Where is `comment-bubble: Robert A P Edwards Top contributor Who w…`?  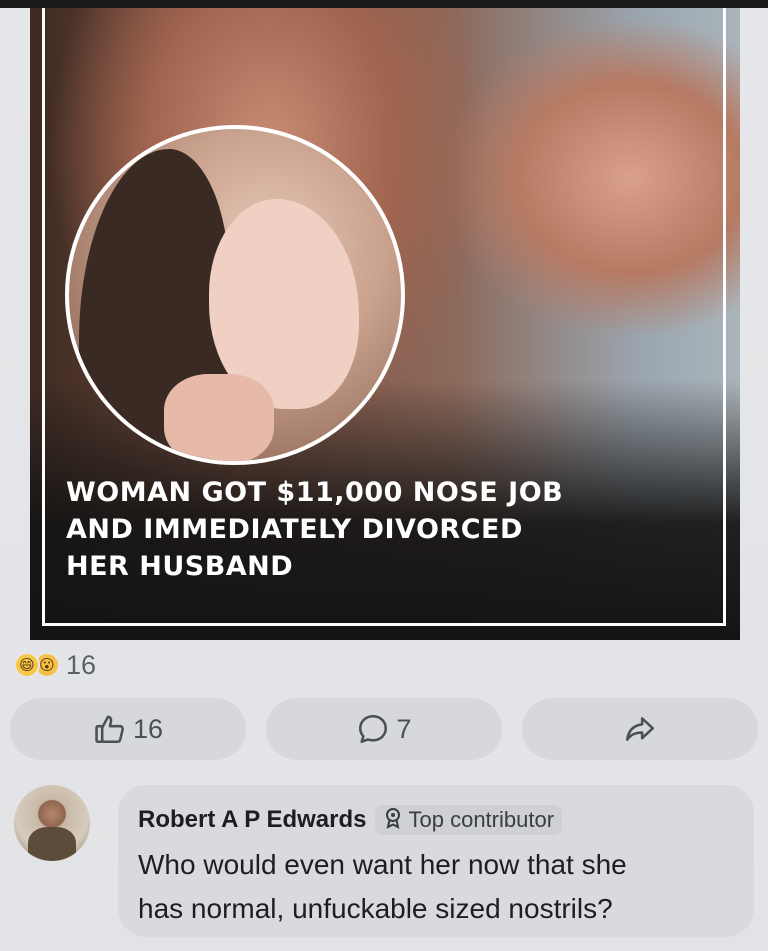 comment-bubble: Robert A P Edwards Top contributor Who w… is located at coordinates (436, 861).